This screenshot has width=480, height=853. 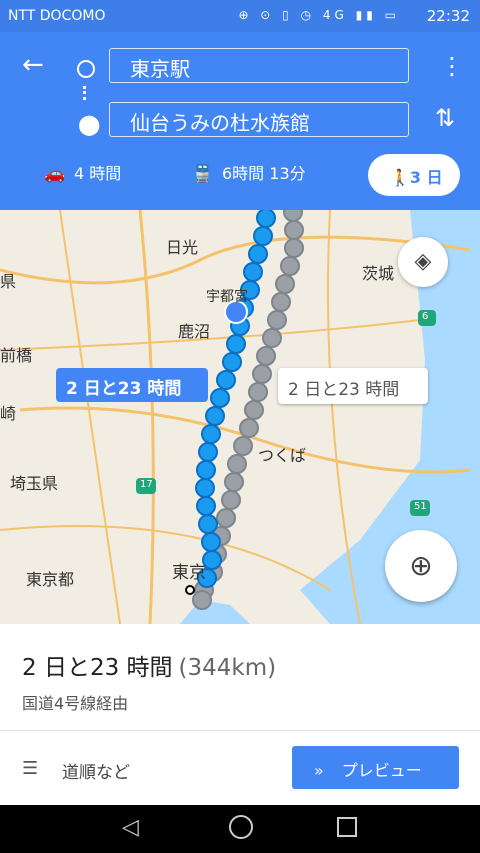 What do you see at coordinates (264, 173) in the screenshot?
I see `mode-transit-label: 6時間 13分` at bounding box center [264, 173].